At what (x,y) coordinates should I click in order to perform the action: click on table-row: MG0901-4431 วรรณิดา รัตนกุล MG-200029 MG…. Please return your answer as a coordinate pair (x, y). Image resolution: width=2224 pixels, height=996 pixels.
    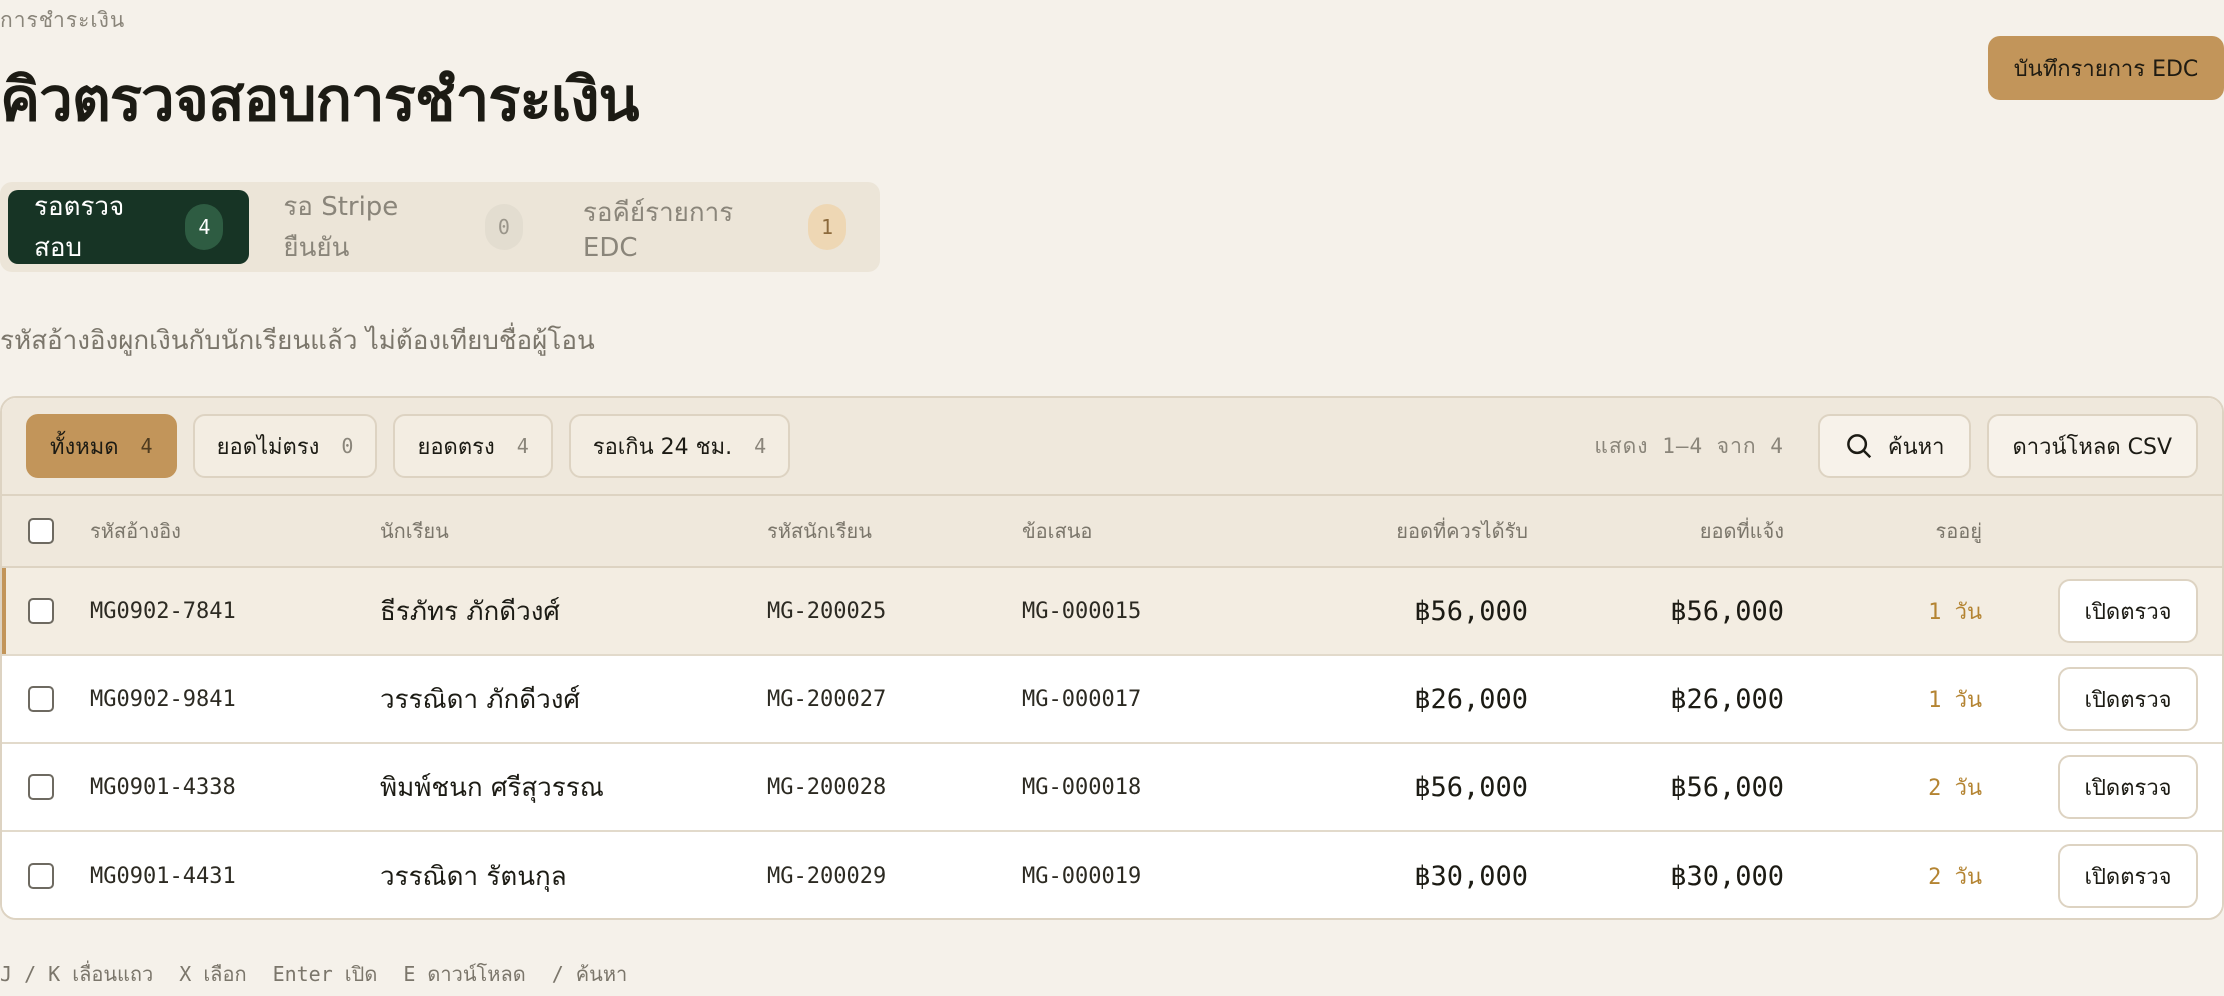
    Looking at the image, I should click on (1112, 875).